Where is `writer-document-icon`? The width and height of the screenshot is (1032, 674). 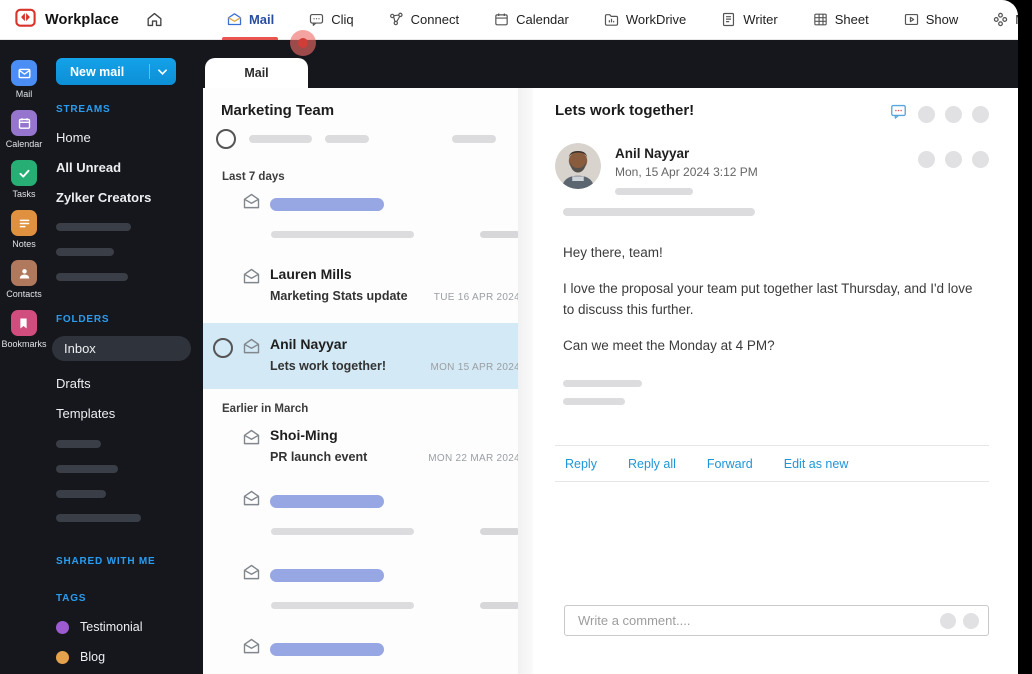 writer-document-icon is located at coordinates (728, 19).